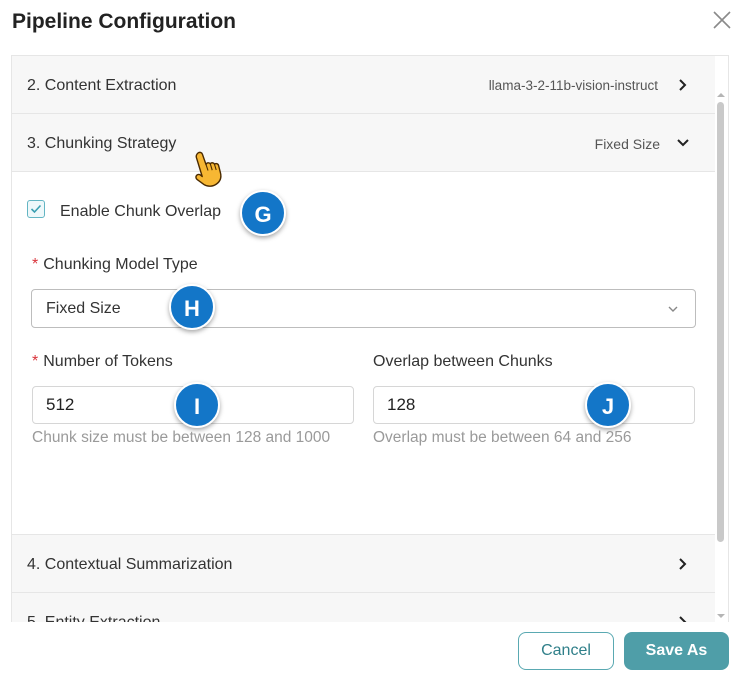  Describe the element at coordinates (140, 211) in the screenshot. I see `enable-overlap-label: Enable Chunk Overlap` at that location.